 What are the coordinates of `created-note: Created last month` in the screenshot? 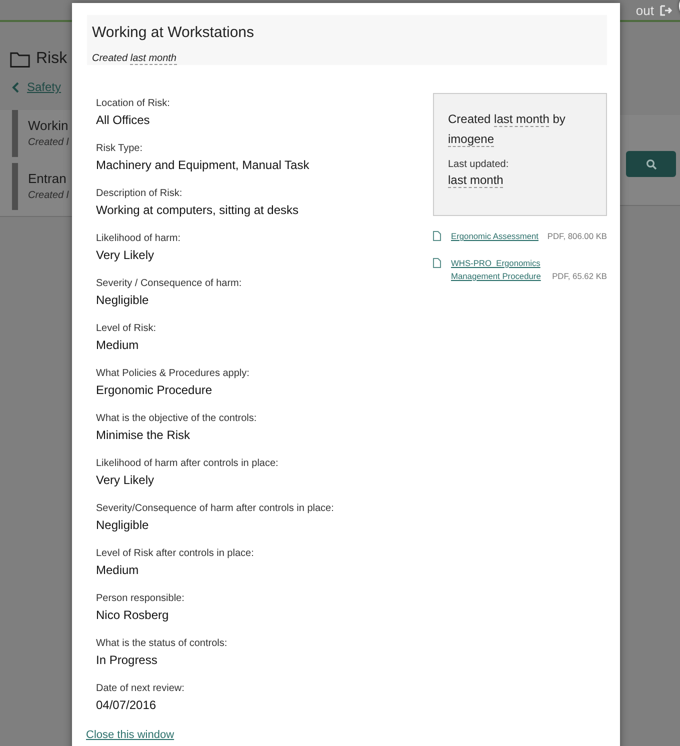 It's located at (135, 58).